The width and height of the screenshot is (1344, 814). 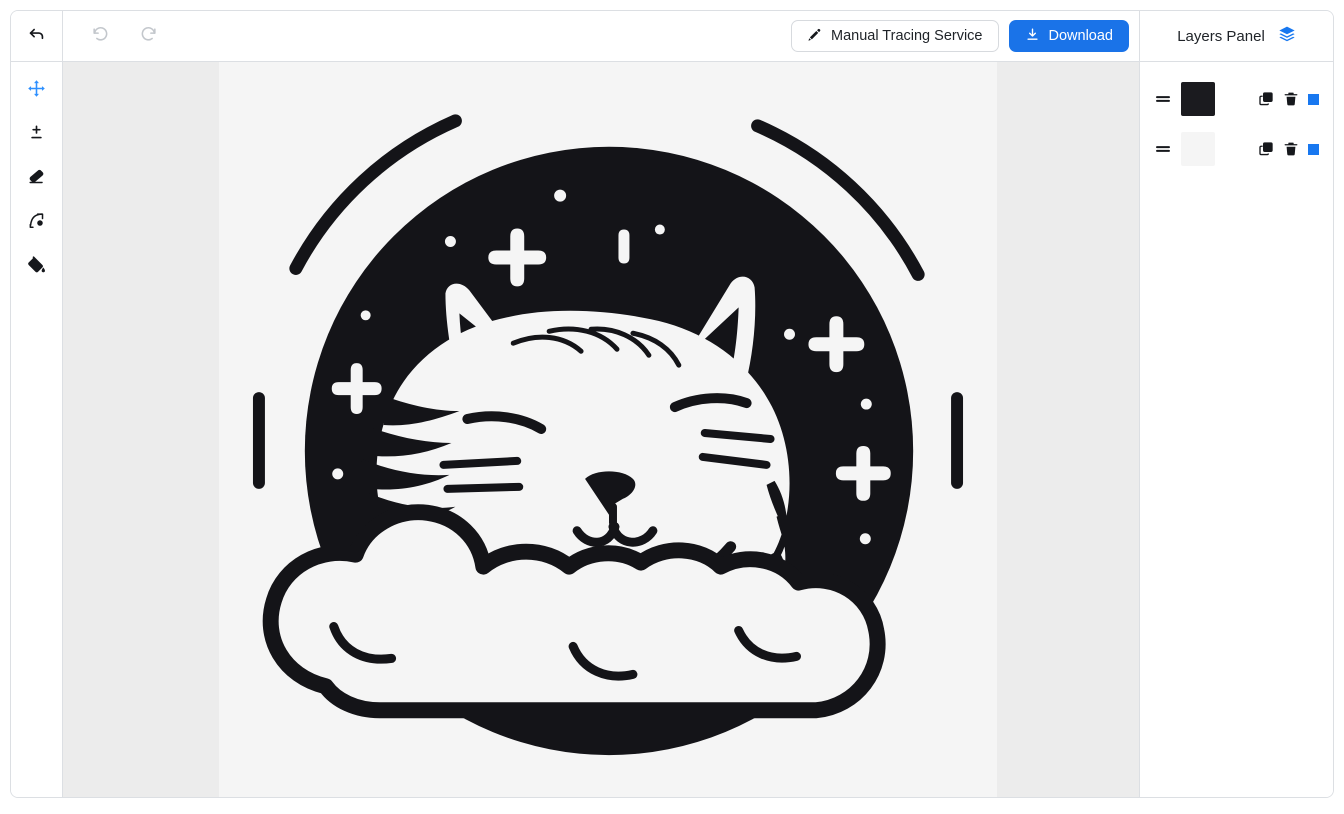 What do you see at coordinates (1236, 429) in the screenshot?
I see `layers-panel` at bounding box center [1236, 429].